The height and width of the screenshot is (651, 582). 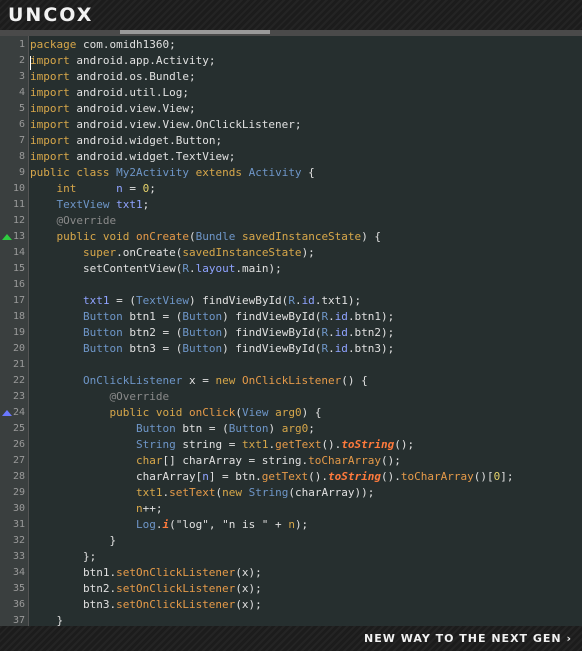 What do you see at coordinates (225, 380) in the screenshot?
I see `code-token: new` at bounding box center [225, 380].